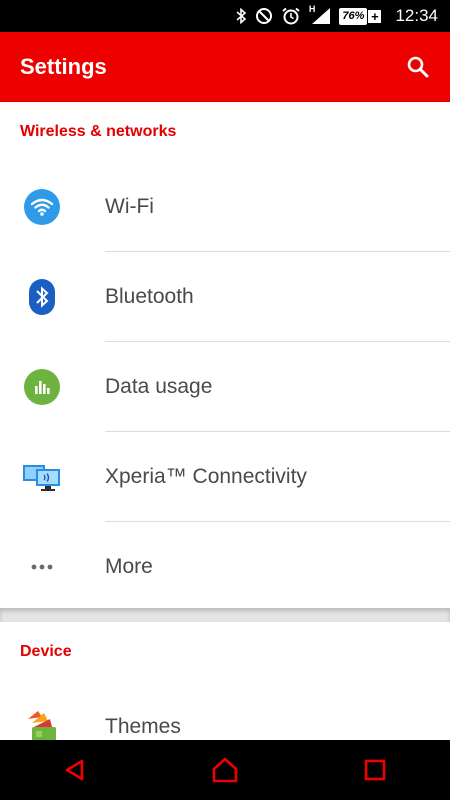 Image resolution: width=450 pixels, height=800 pixels. What do you see at coordinates (46, 651) in the screenshot?
I see `section-header-device: Device` at bounding box center [46, 651].